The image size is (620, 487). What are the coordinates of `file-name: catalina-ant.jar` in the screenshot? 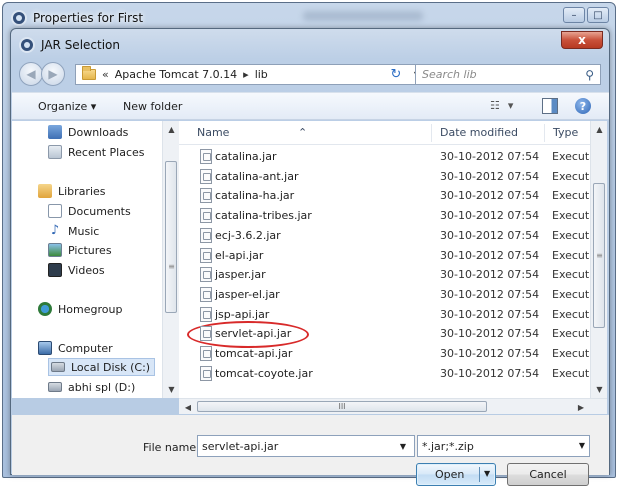 It's located at (257, 176).